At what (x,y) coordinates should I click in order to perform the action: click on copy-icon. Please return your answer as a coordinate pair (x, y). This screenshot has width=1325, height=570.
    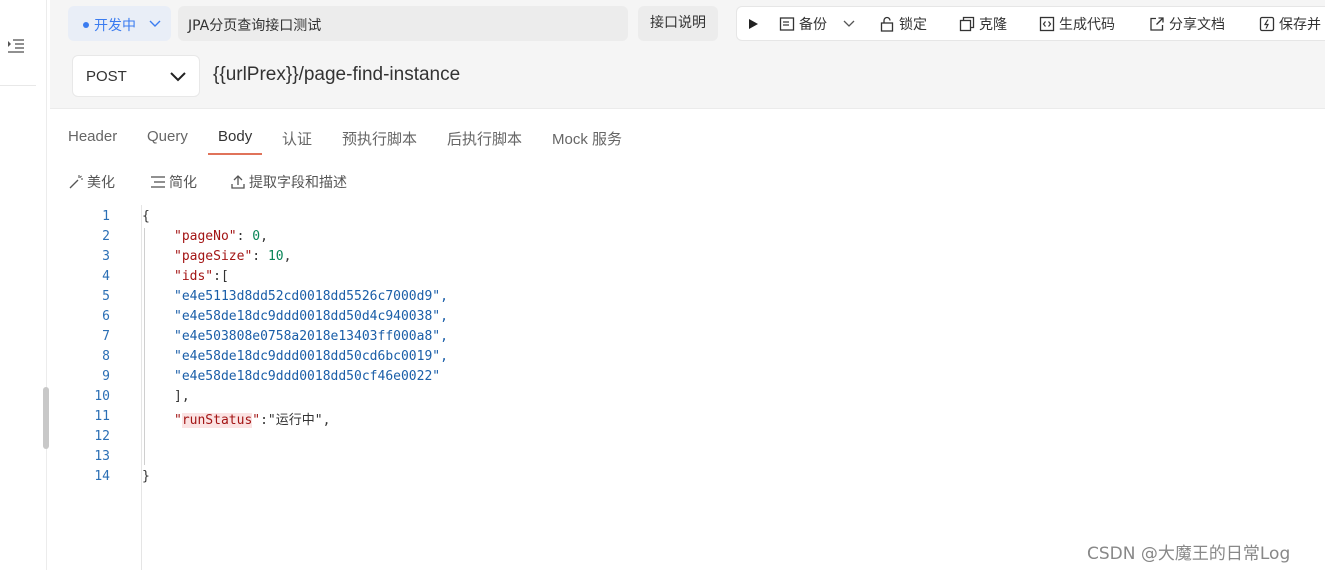
    Looking at the image, I should click on (967, 23).